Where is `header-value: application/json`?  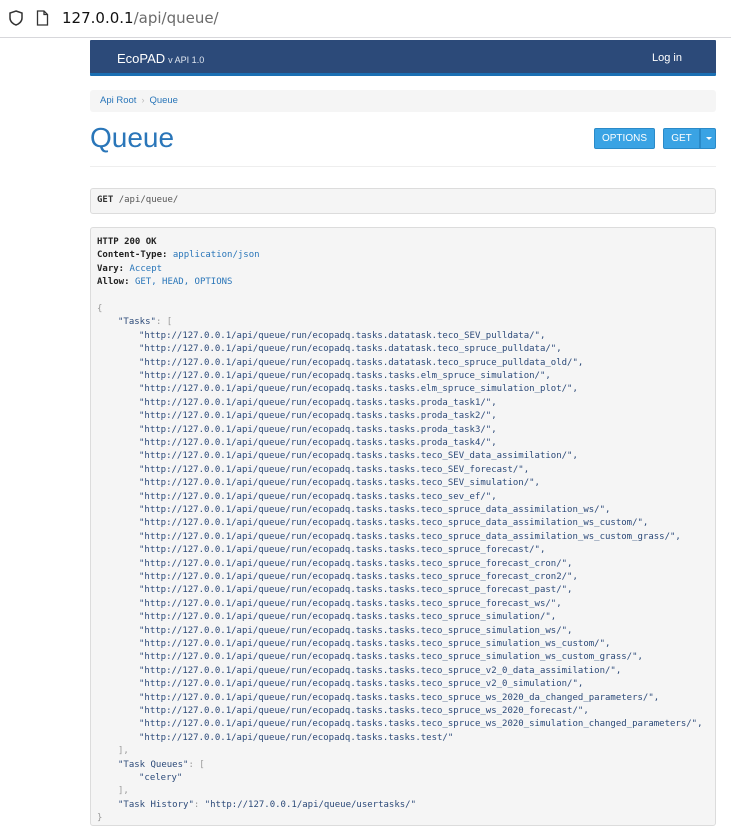 header-value: application/json is located at coordinates (216, 255).